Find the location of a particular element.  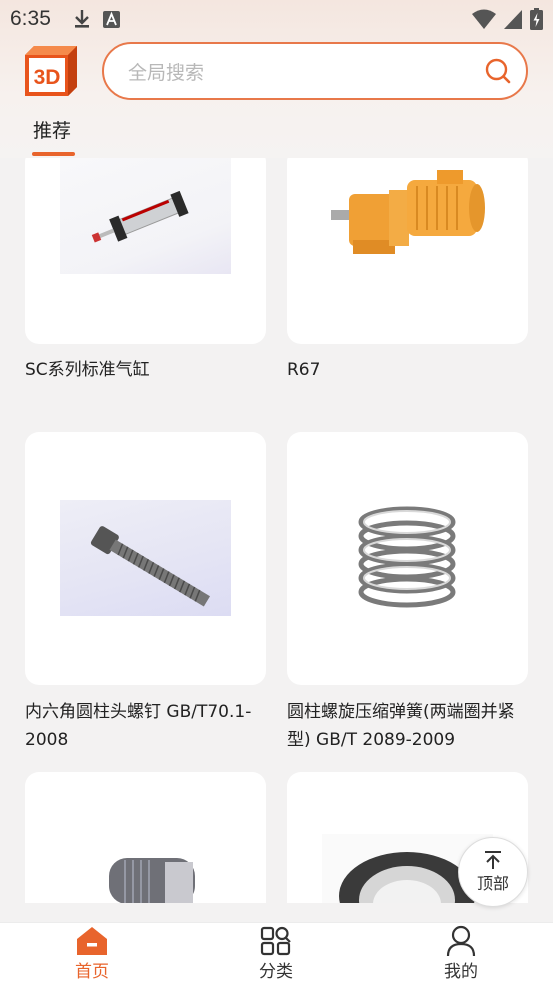

bottom-nav: 首页 分类 我的 is located at coordinates (276, 953).